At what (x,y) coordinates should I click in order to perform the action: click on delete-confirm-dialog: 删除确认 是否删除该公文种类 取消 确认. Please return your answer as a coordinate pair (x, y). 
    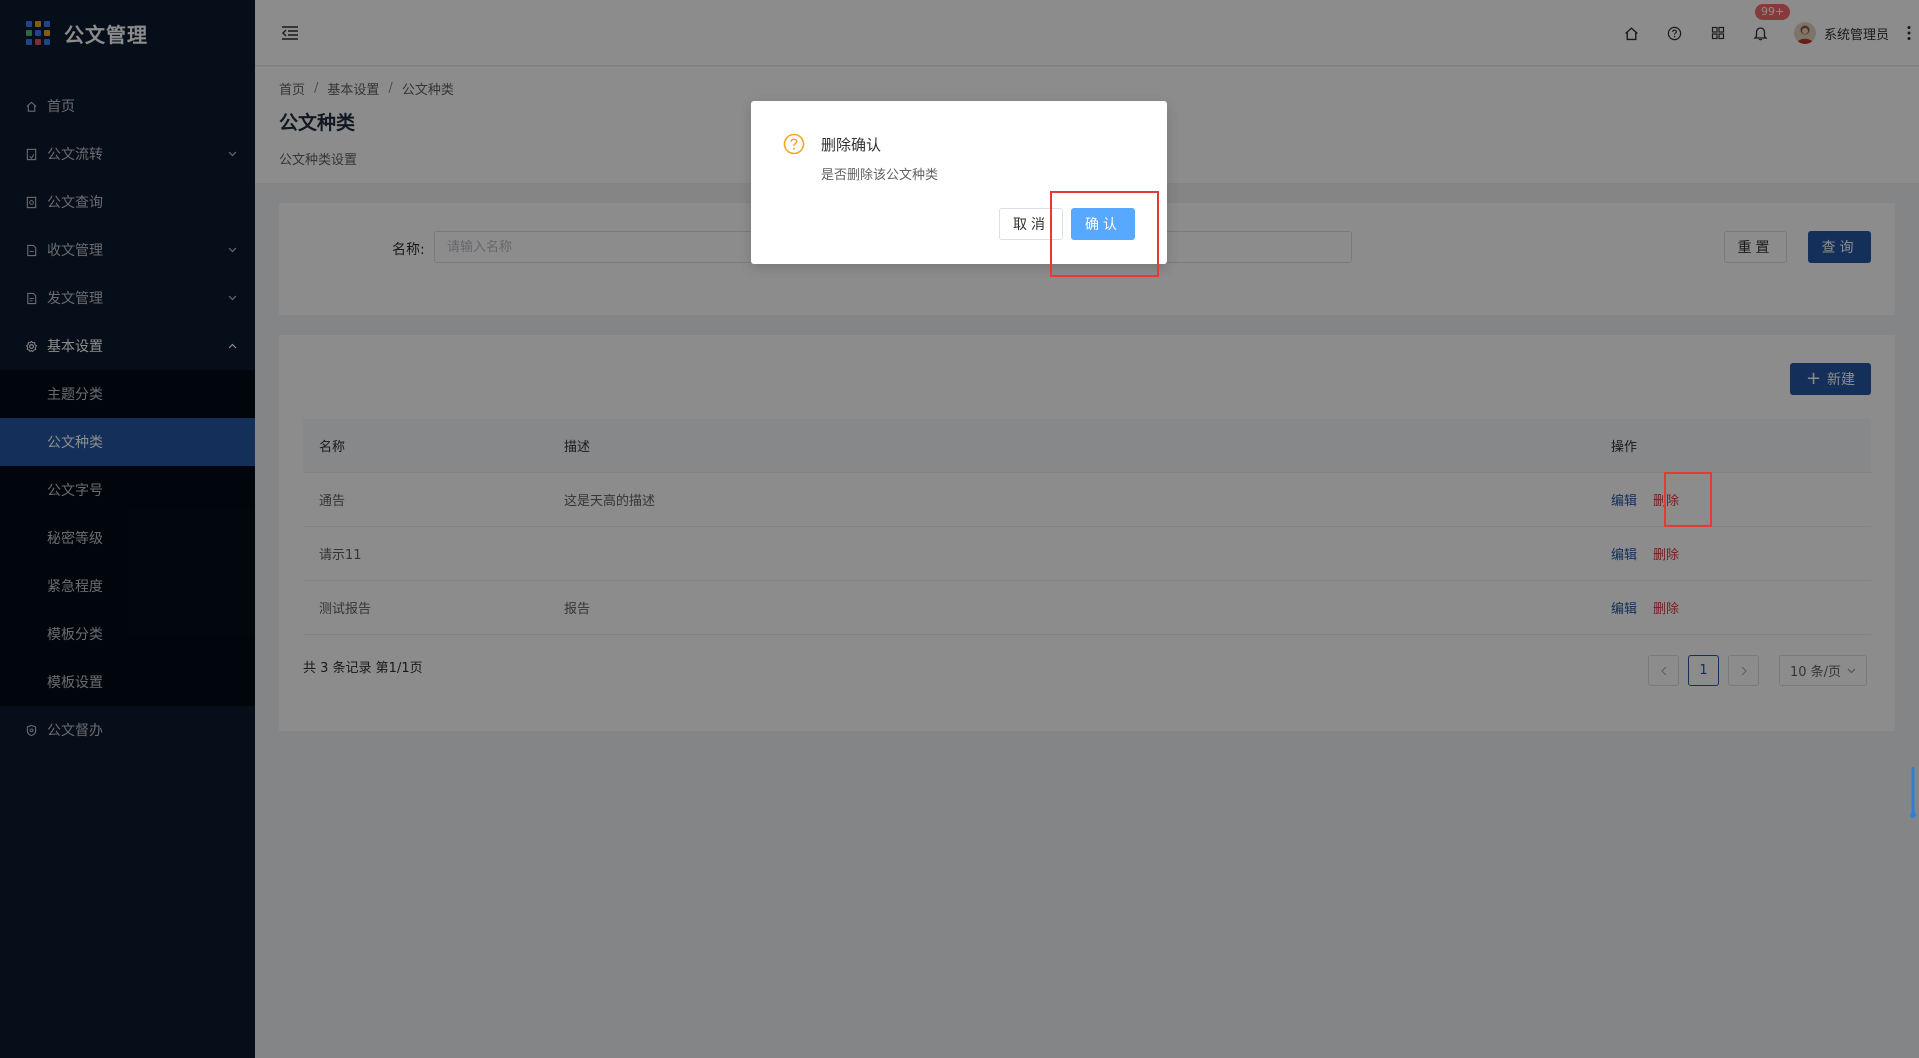
    Looking at the image, I should click on (959, 182).